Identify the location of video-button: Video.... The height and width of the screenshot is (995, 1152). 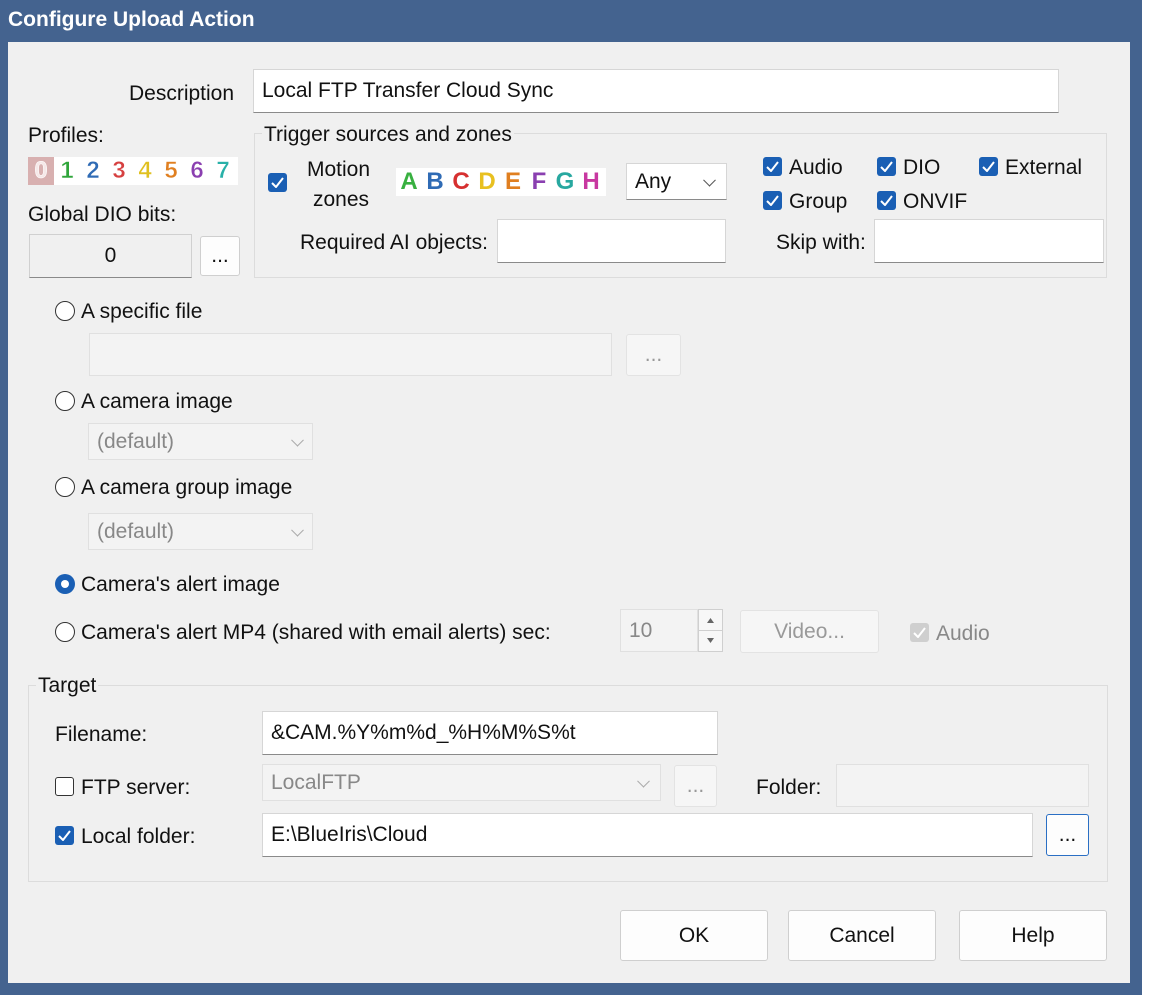
(809, 631).